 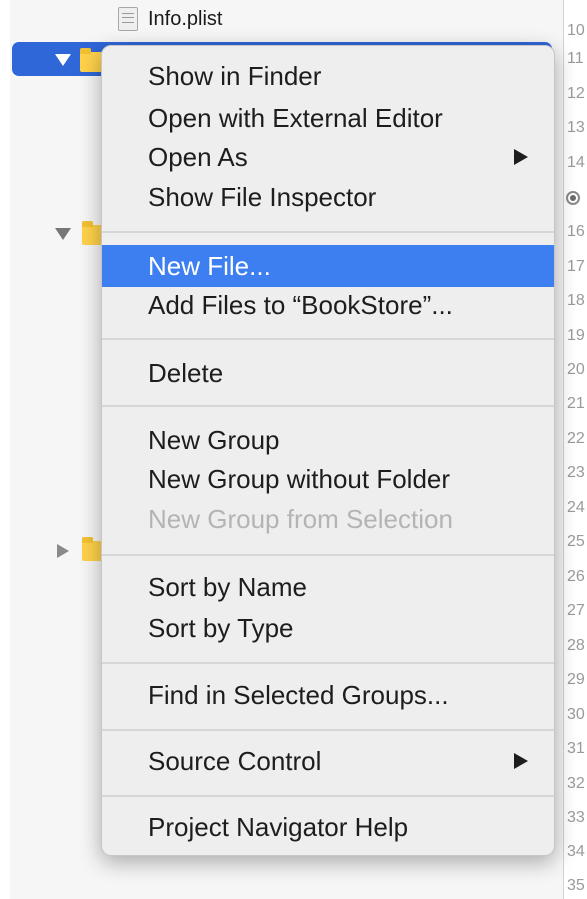 I want to click on line-number: 25, so click(x=576, y=541).